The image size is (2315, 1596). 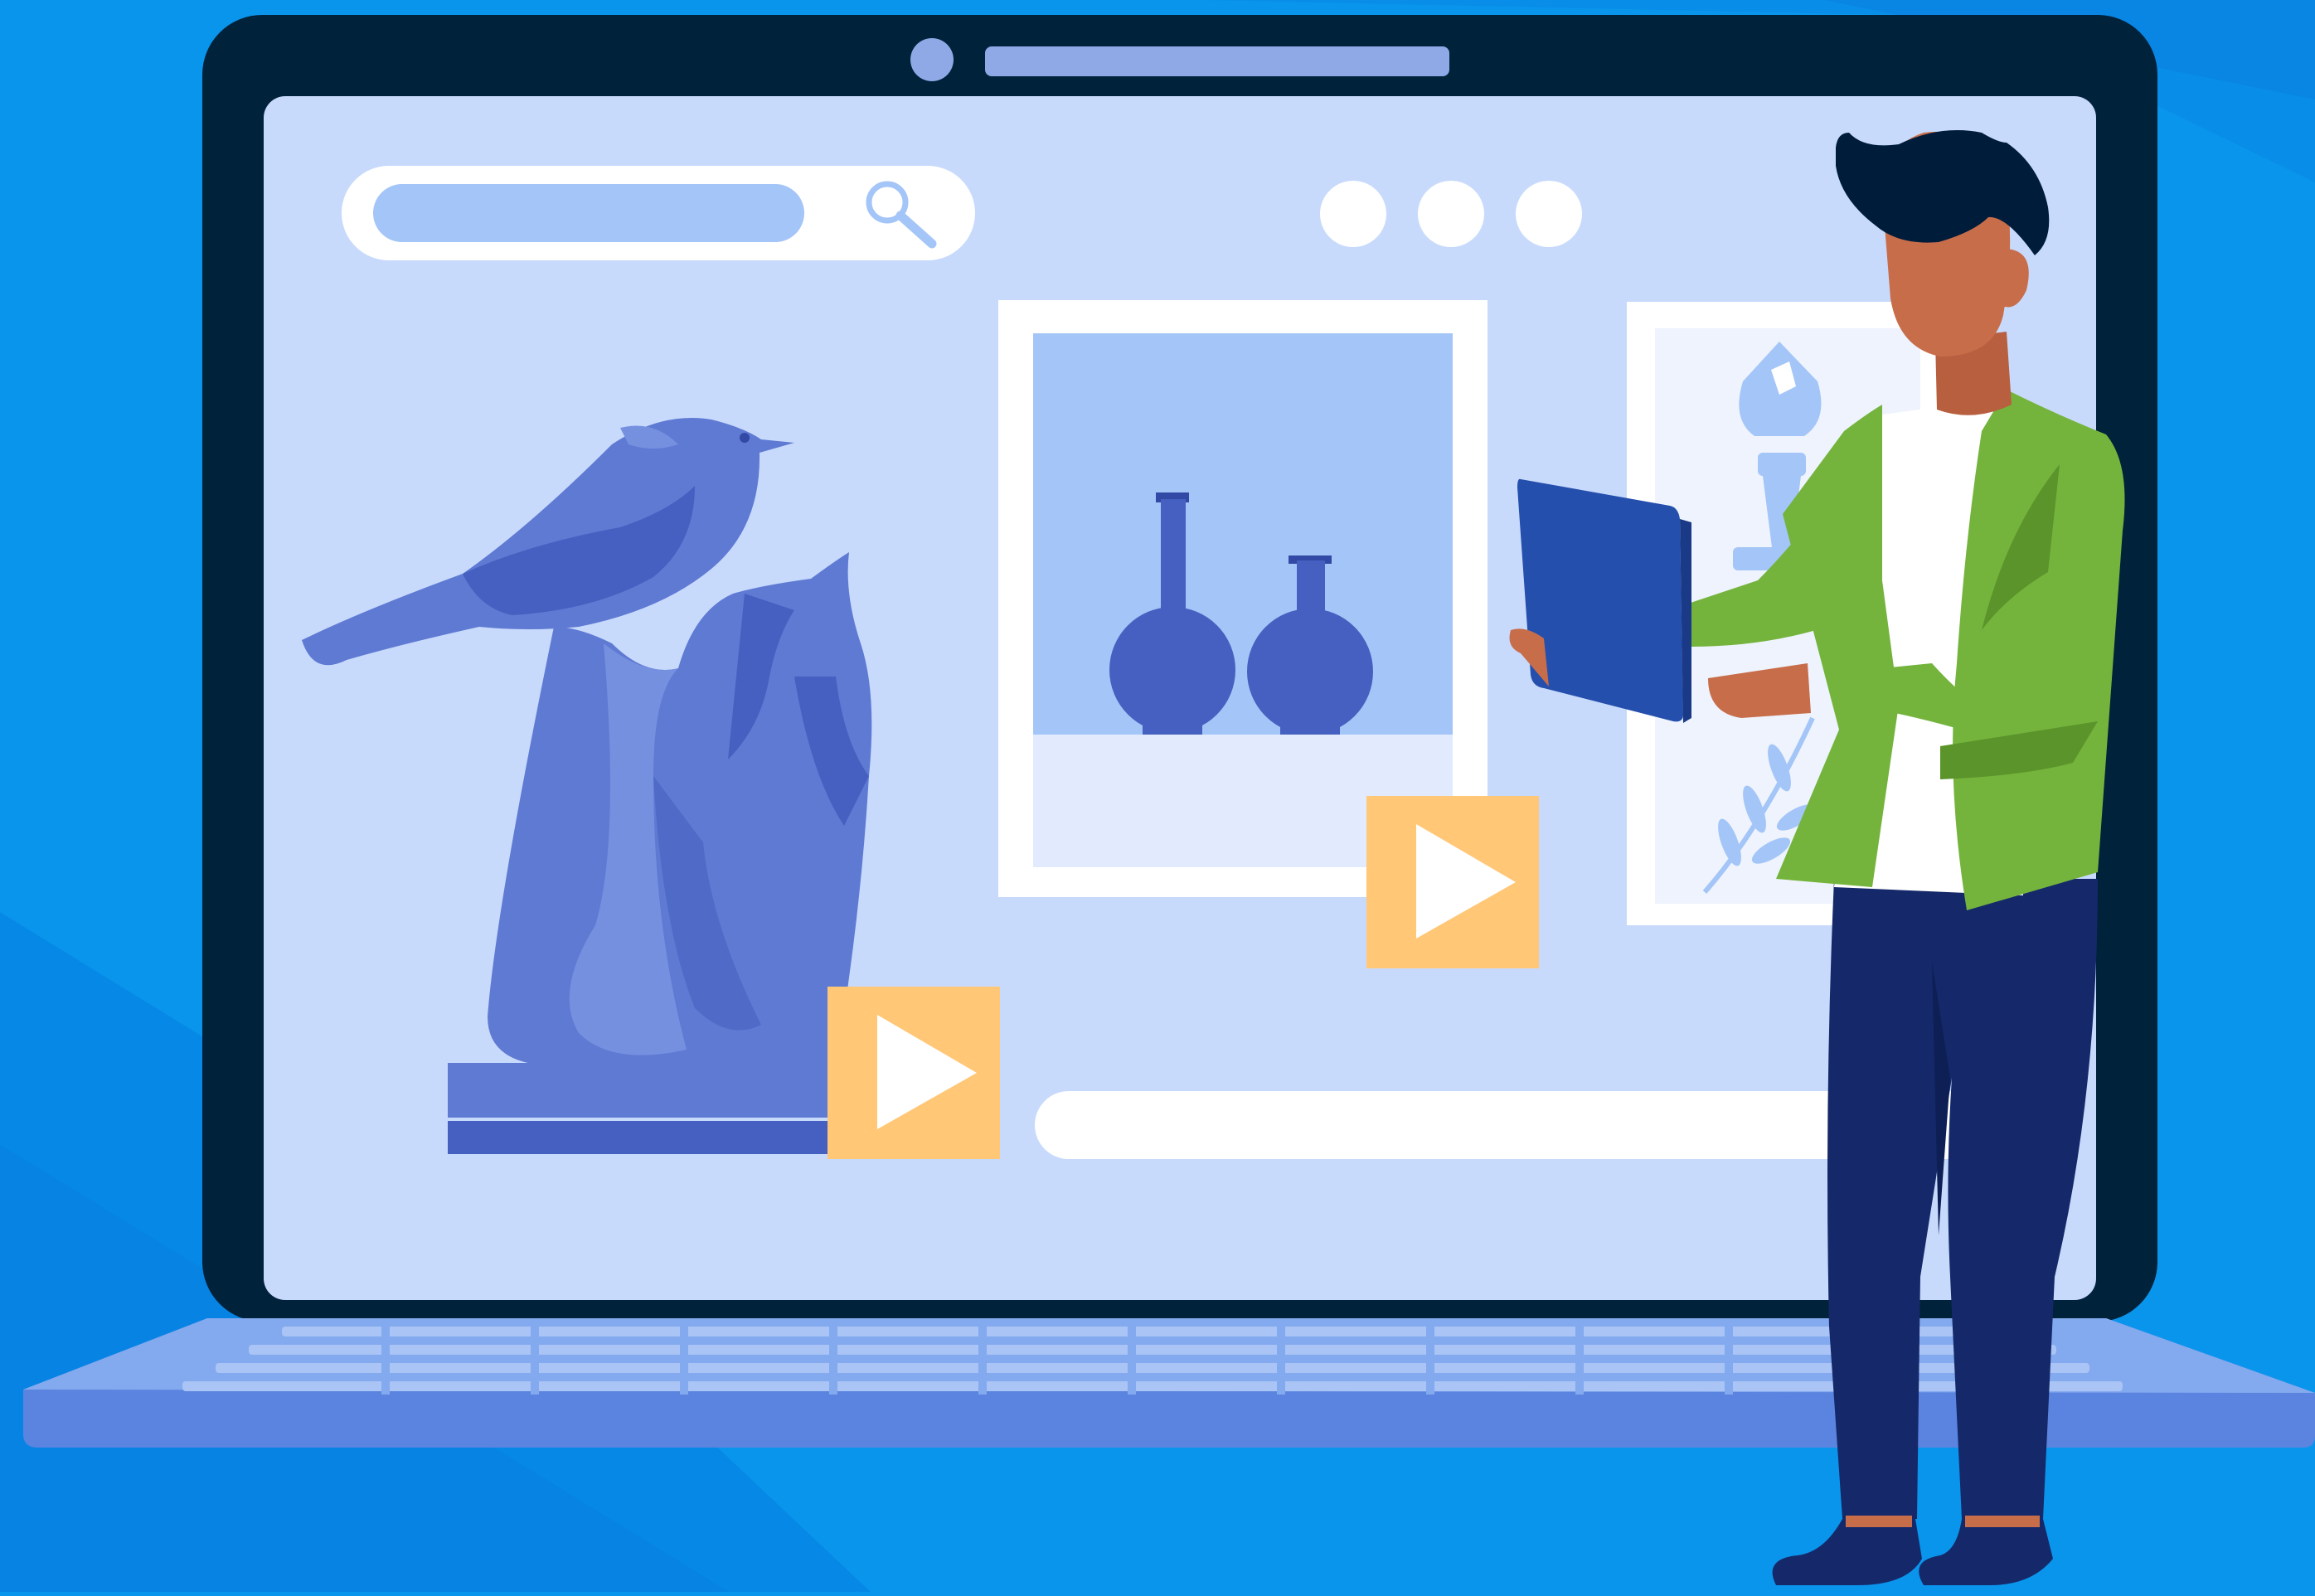 What do you see at coordinates (1847, 1552) in the screenshot?
I see `left-shoe` at bounding box center [1847, 1552].